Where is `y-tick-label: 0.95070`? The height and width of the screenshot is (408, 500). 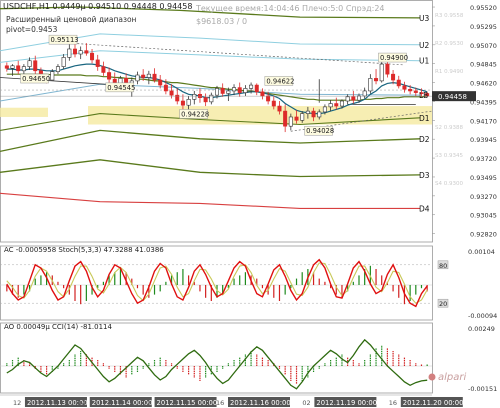 y-tick-label: 0.95070 is located at coordinates (483, 46).